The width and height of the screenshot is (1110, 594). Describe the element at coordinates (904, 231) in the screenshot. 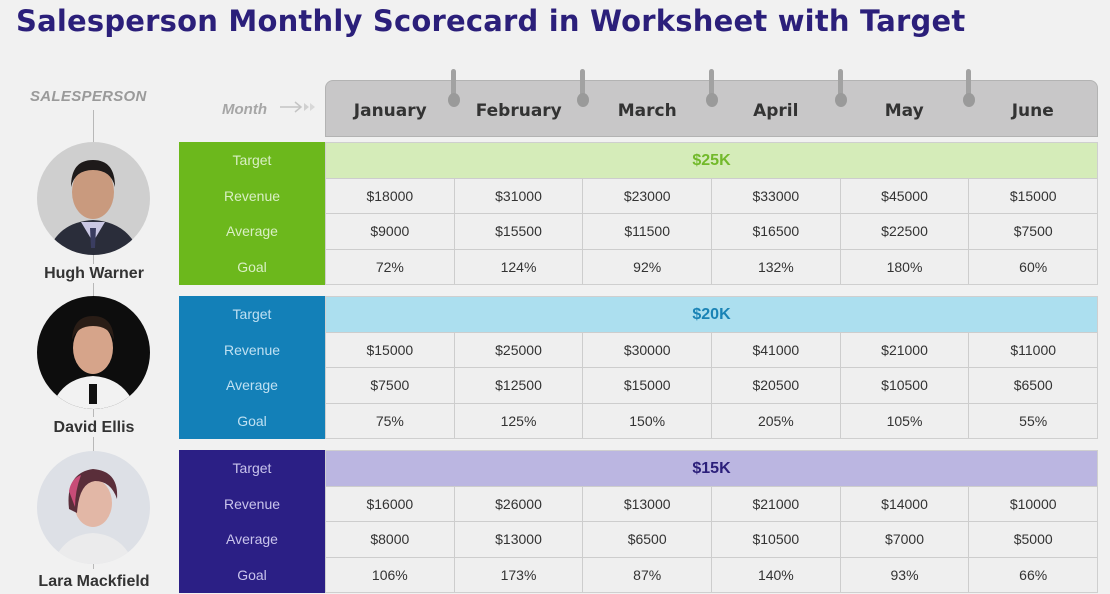

I see `average-cell: $22500` at that location.